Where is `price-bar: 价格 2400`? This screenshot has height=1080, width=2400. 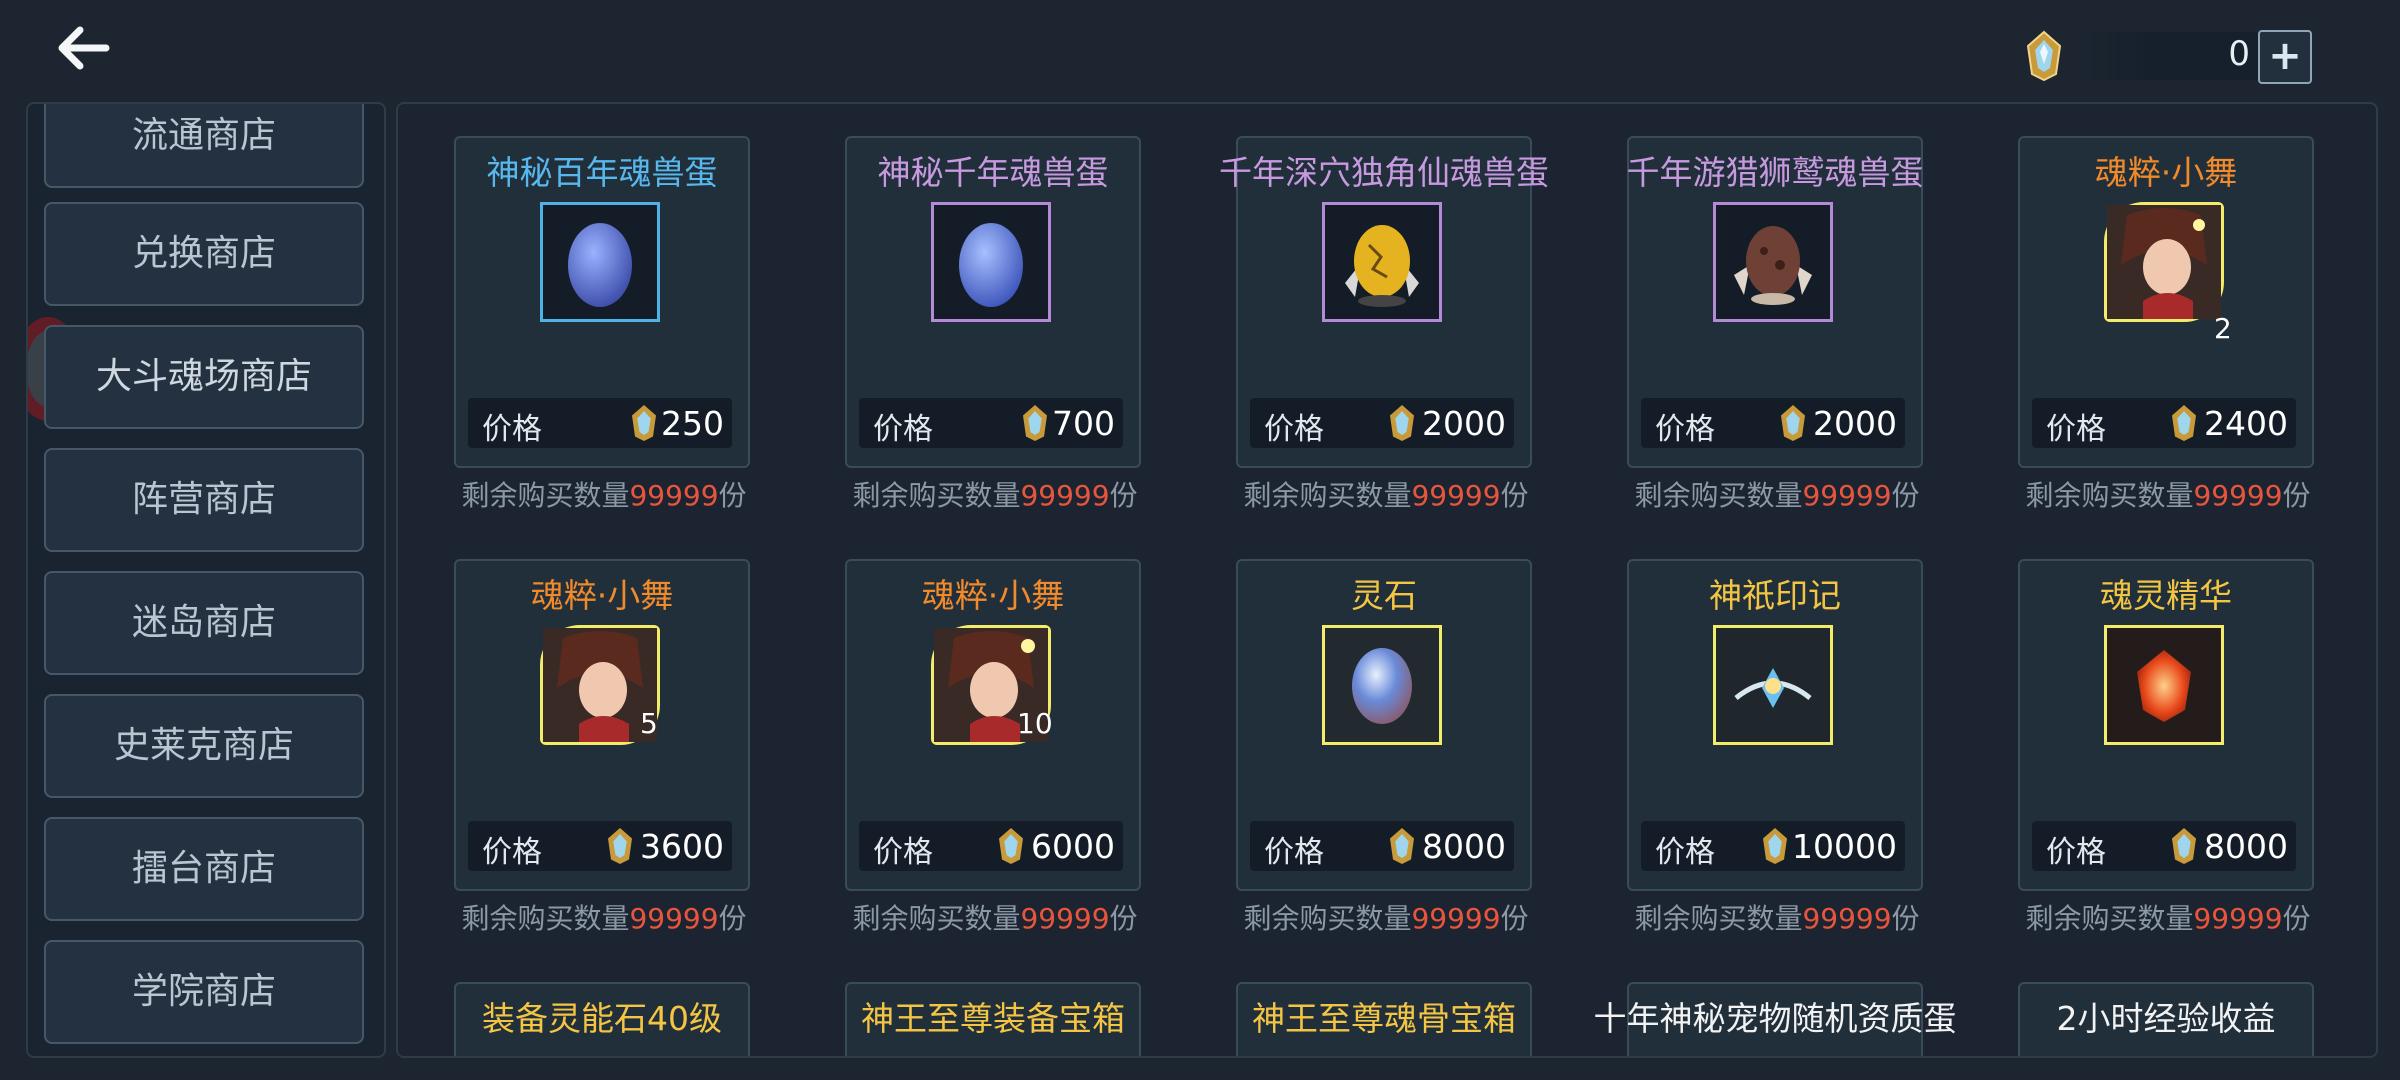
price-bar: 价格 2400 is located at coordinates (2164, 423).